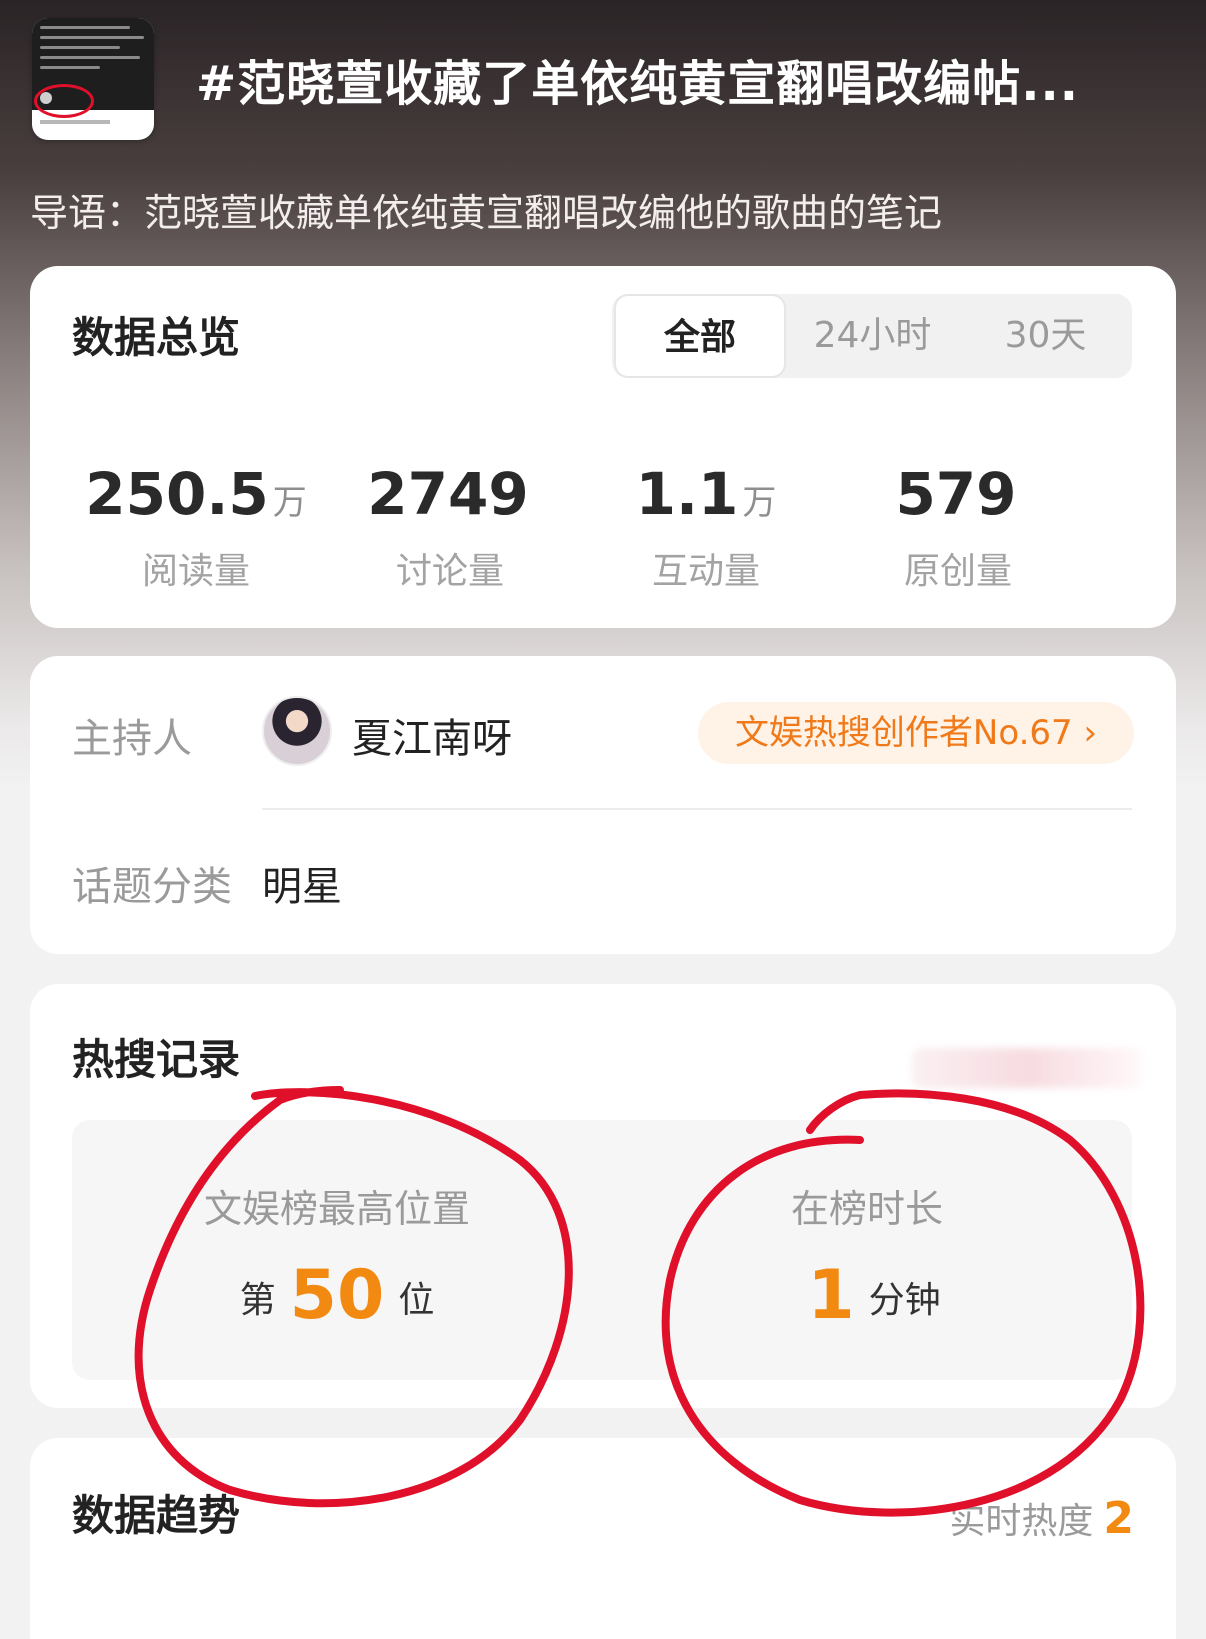 This screenshot has width=1206, height=1639. I want to click on trend-title: 数据趋势, so click(156, 1515).